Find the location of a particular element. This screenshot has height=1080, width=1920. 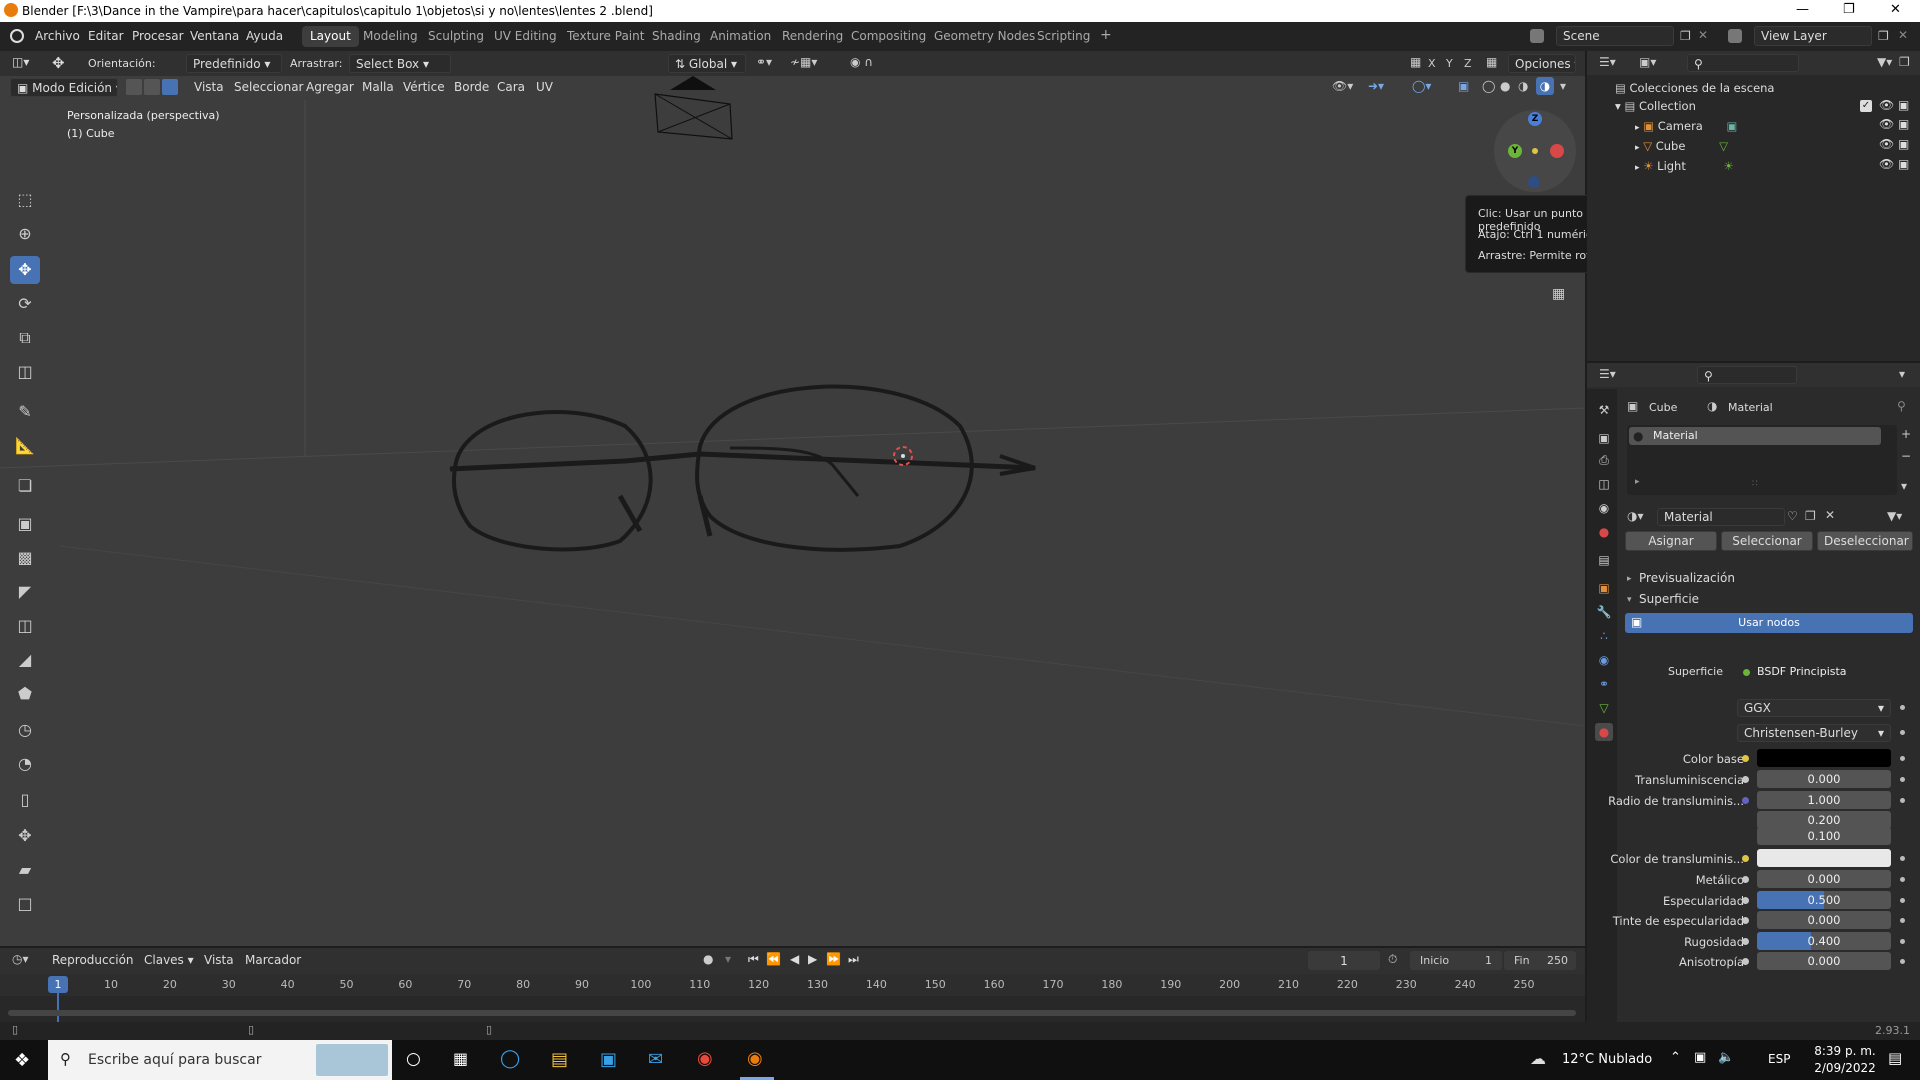

editor-type-icon: ◫▾ is located at coordinates (20, 62).